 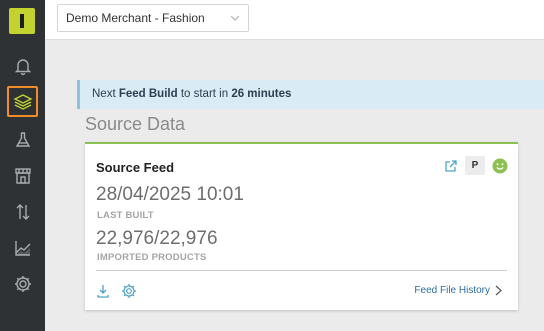 What do you see at coordinates (135, 167) in the screenshot?
I see `card-title: Source Feed` at bounding box center [135, 167].